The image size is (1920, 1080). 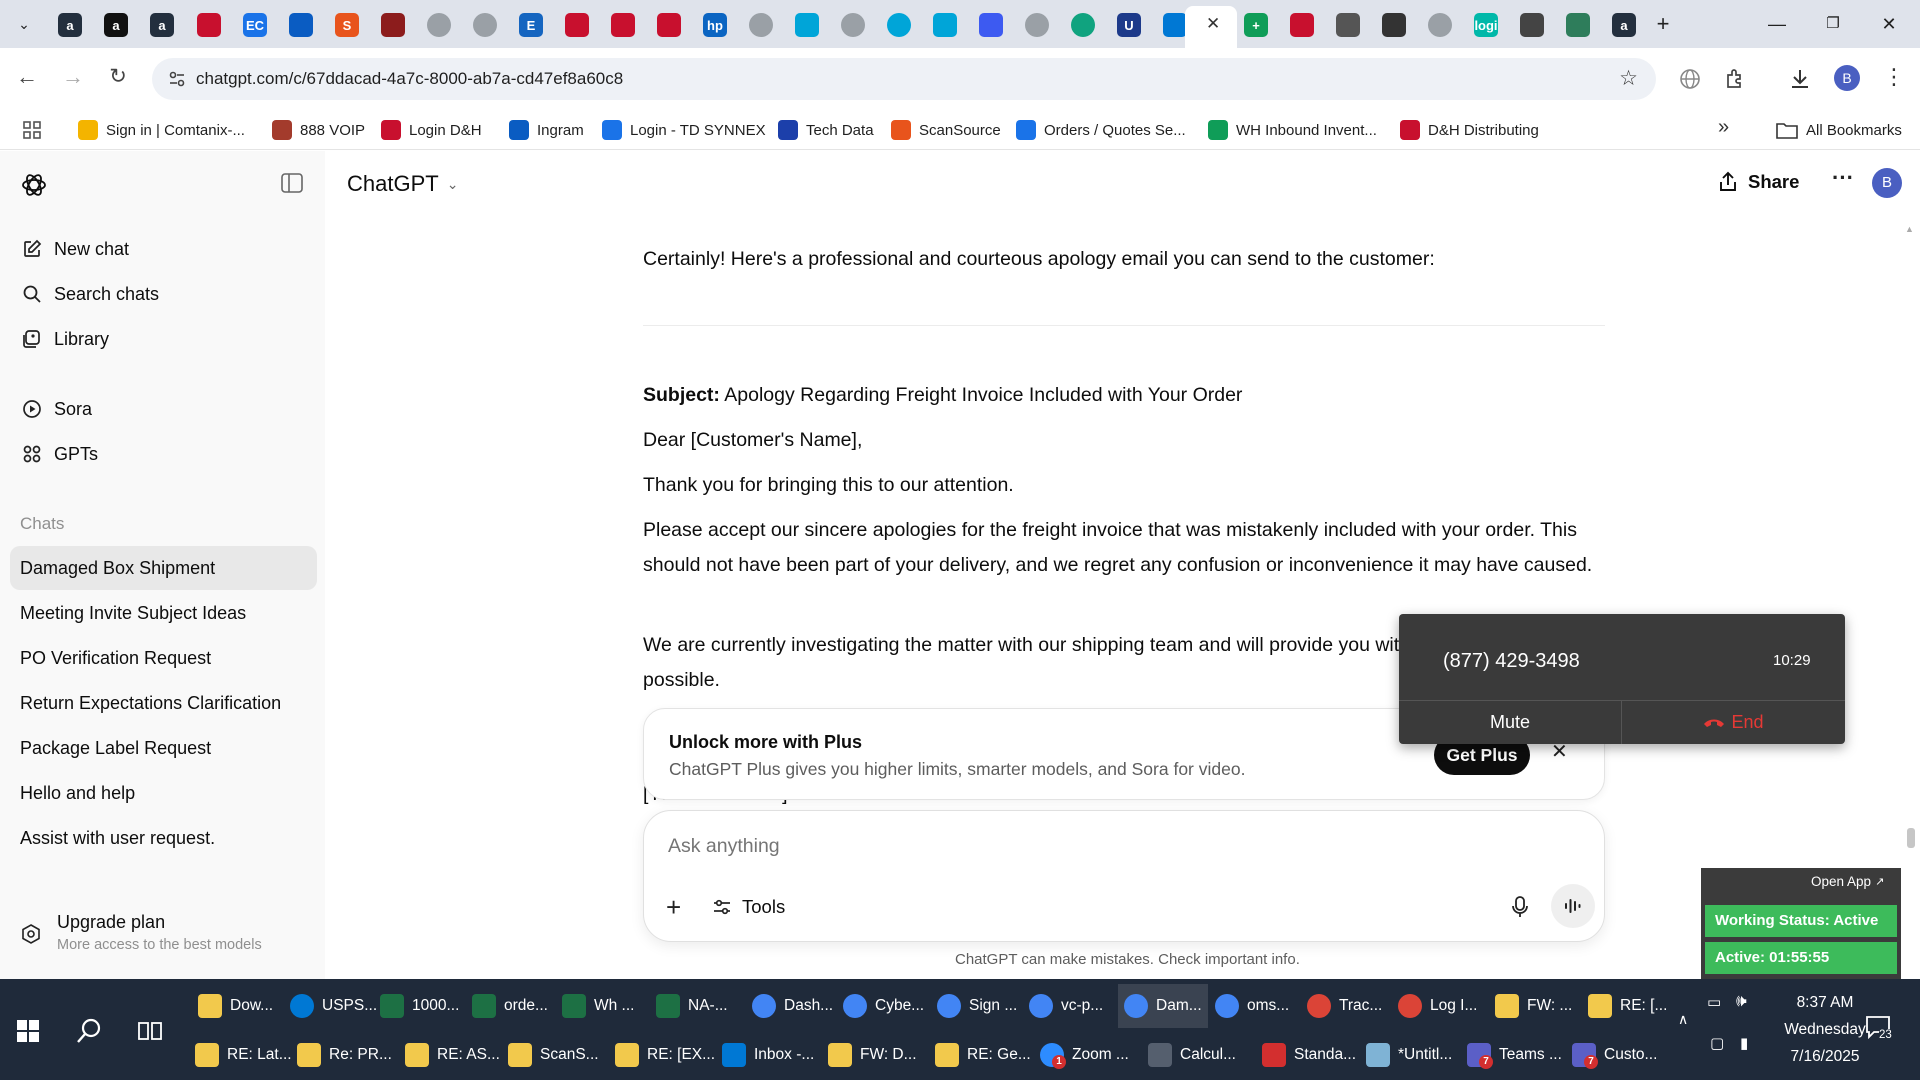 I want to click on show-hidden-icons-chevron: ∧, so click(x=1683, y=1019).